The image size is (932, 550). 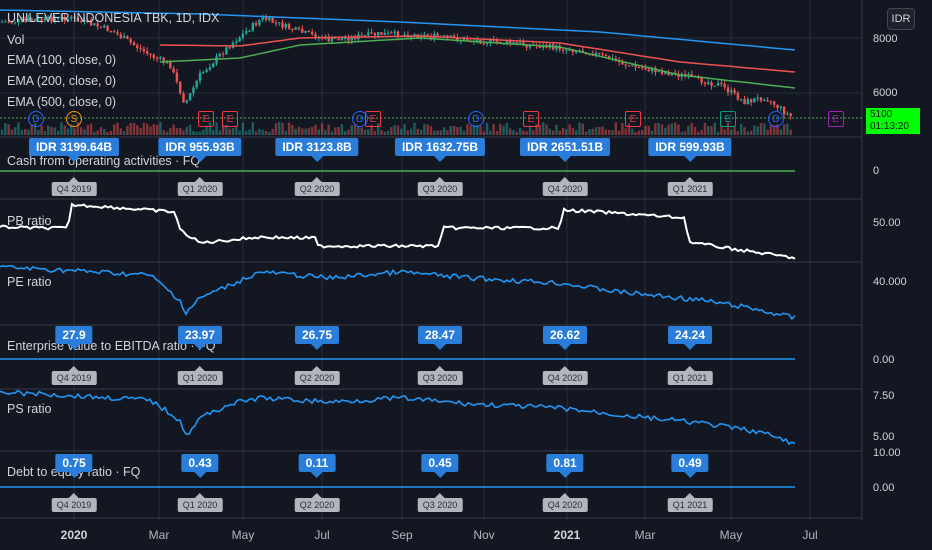 I want to click on price-scale-ps-500: 5.00, so click(x=884, y=437).